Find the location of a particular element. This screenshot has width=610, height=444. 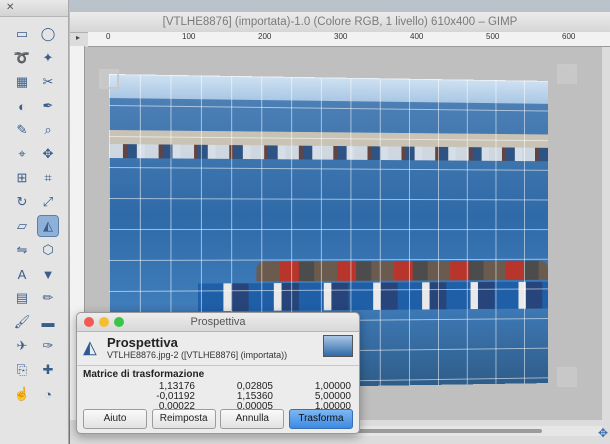

align-icon: ⊞ is located at coordinates (22, 178).